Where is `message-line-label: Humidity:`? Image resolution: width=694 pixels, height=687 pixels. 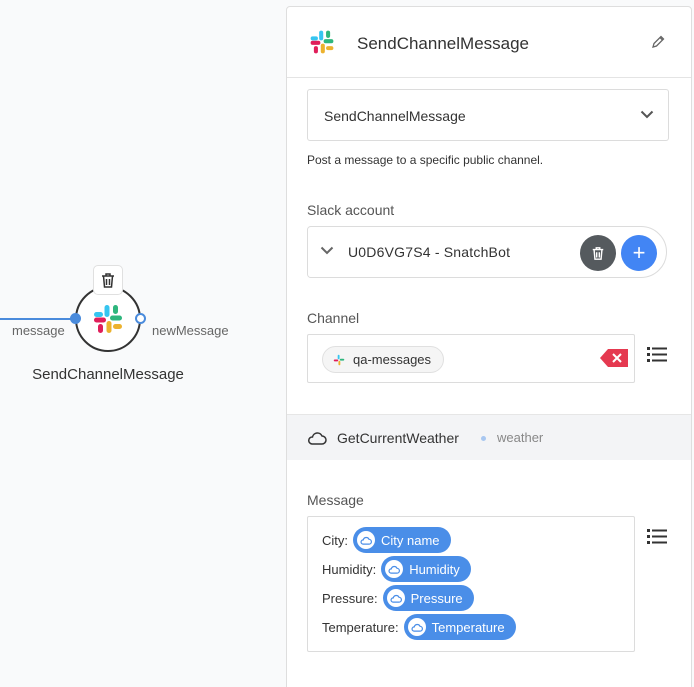
message-line-label: Humidity: is located at coordinates (349, 569).